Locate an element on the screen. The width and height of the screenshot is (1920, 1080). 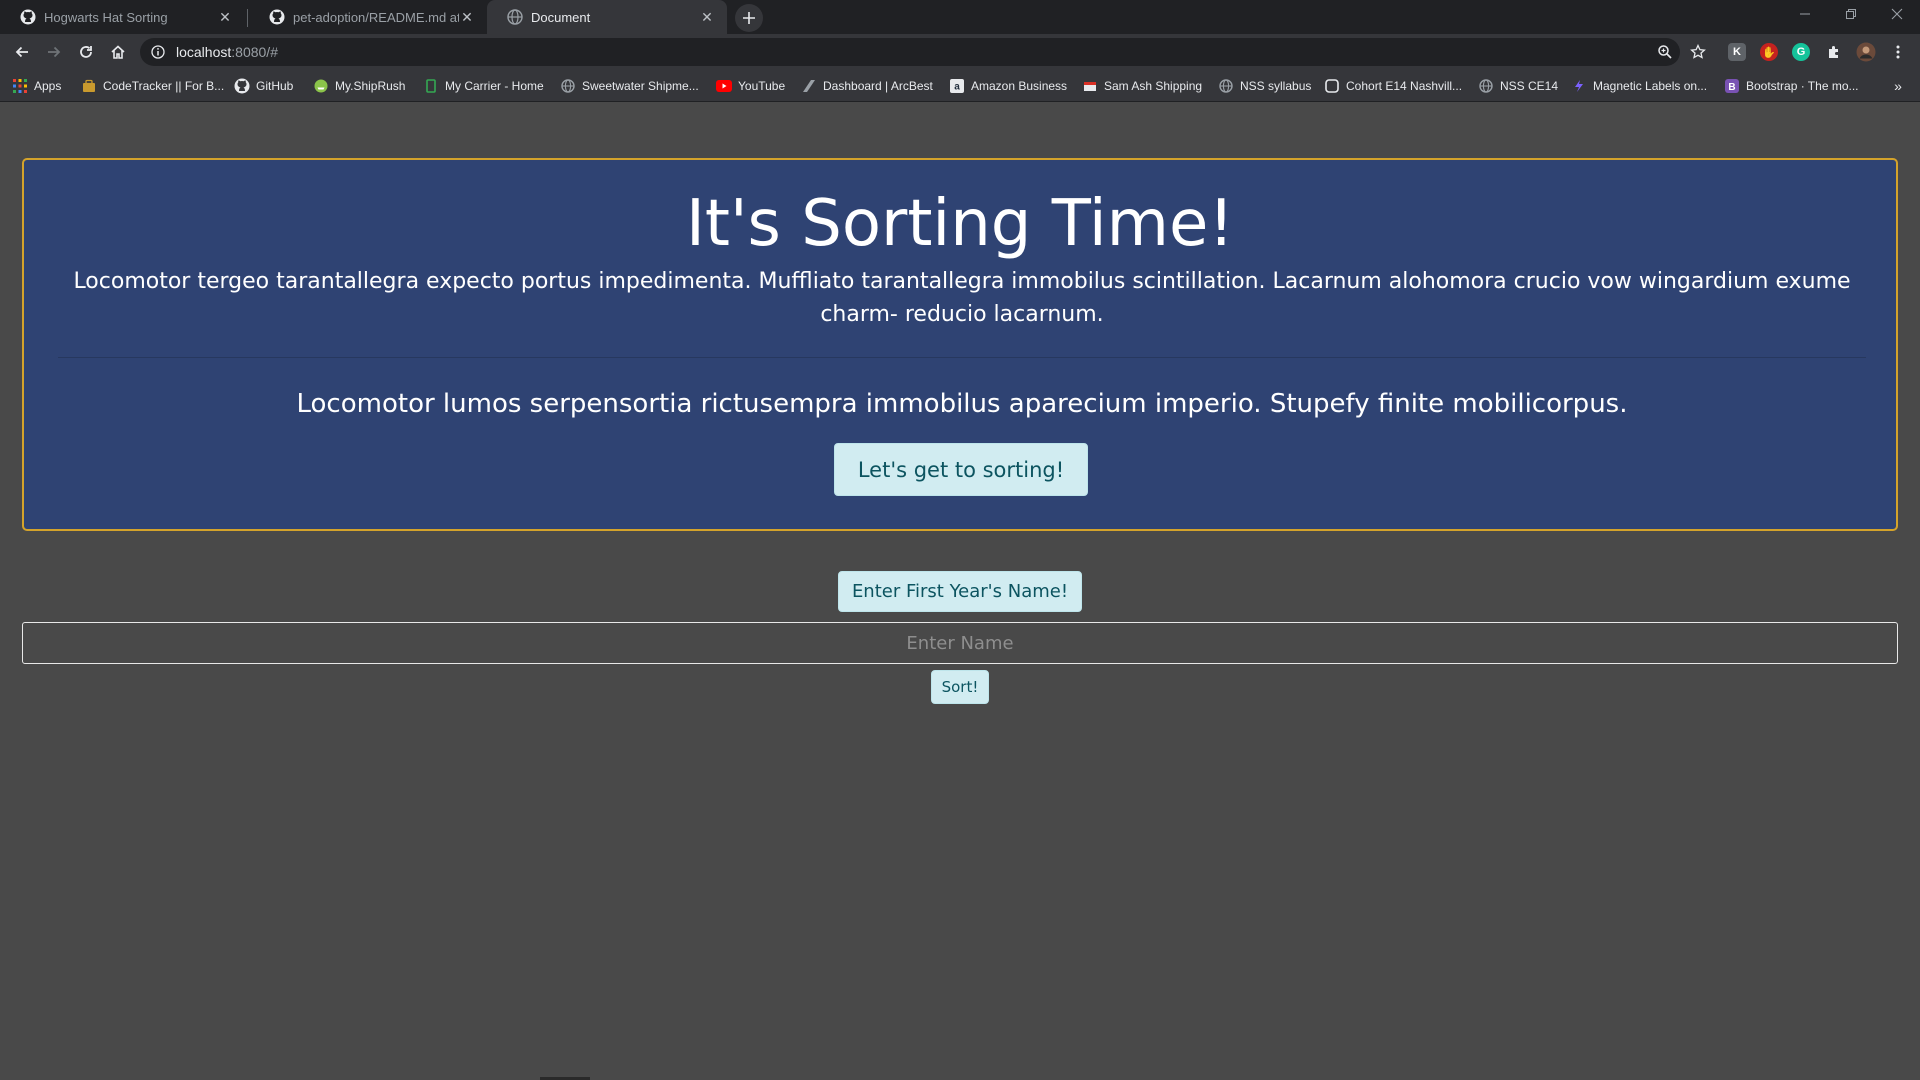
carrier-icon is located at coordinates (431, 86).